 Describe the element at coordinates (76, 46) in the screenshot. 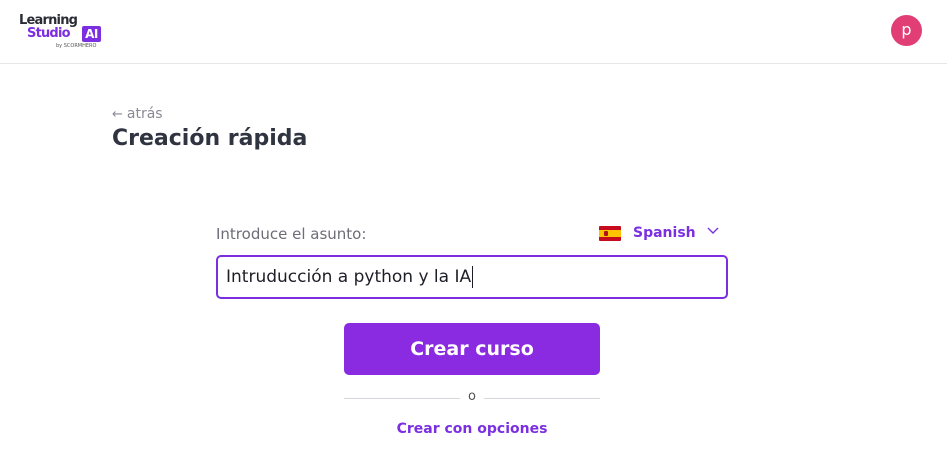

I see `logo-byline: by SCORMHERO` at that location.